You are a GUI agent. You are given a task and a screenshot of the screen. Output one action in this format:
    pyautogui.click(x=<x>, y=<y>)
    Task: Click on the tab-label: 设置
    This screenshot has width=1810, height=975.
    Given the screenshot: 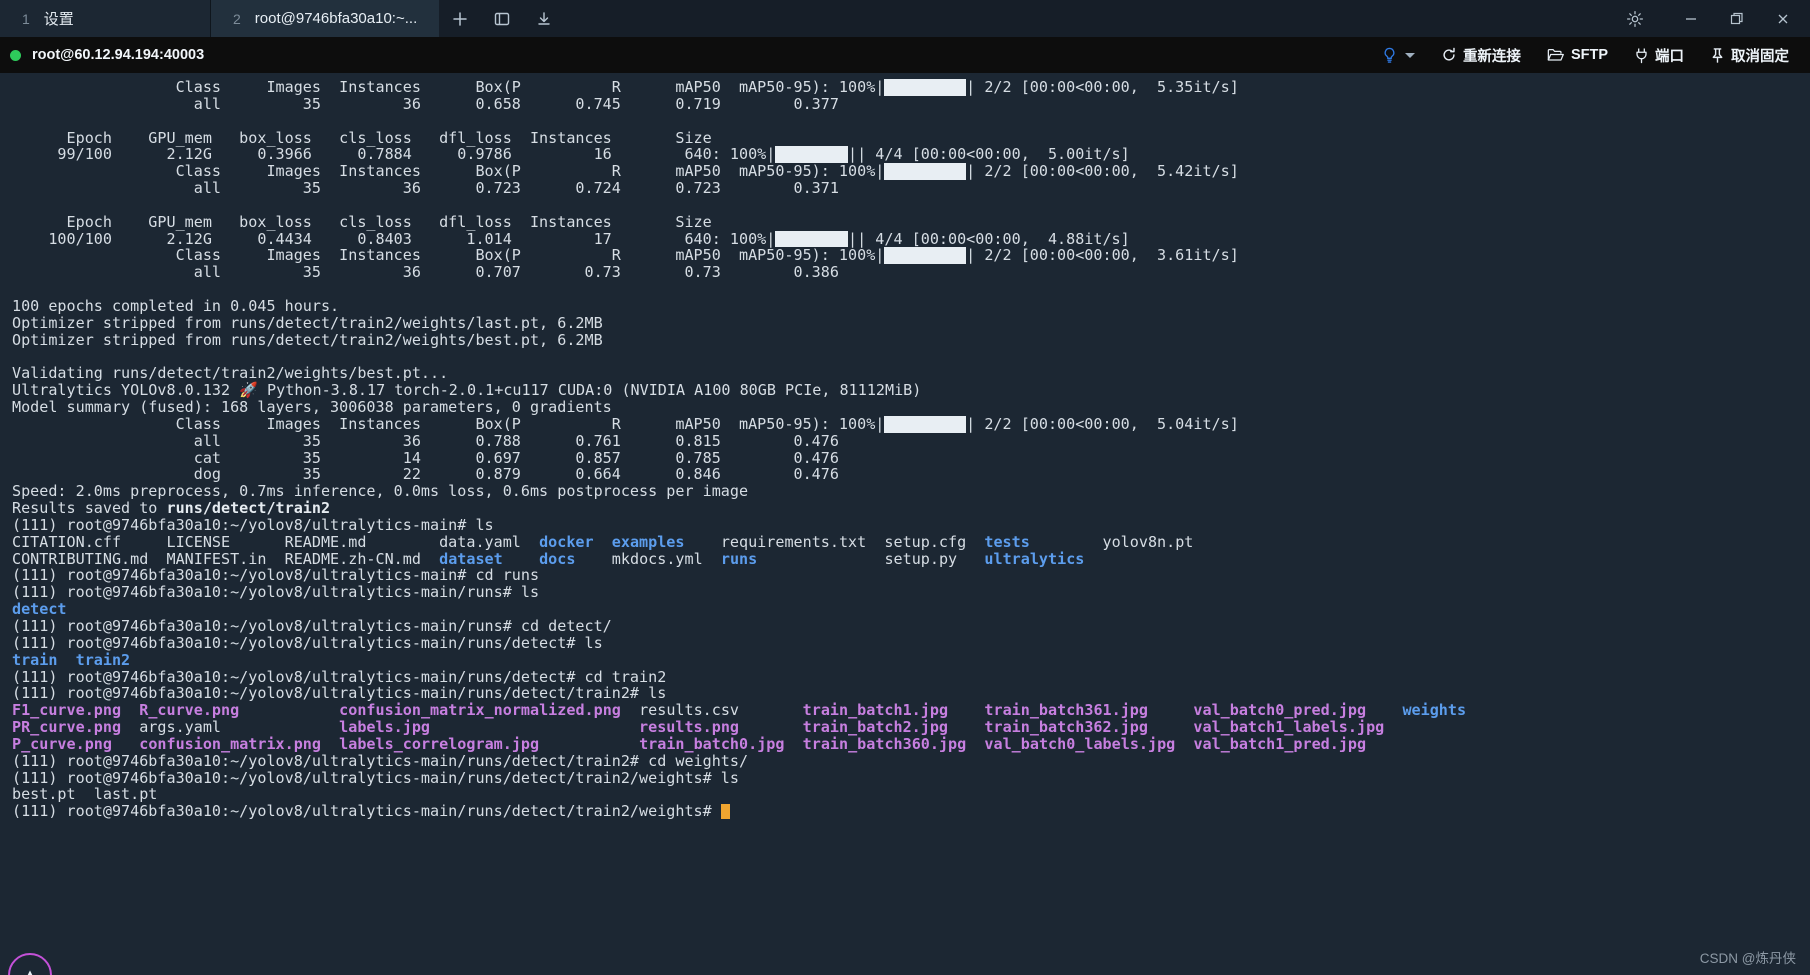 What is the action you would take?
    pyautogui.click(x=58, y=19)
    